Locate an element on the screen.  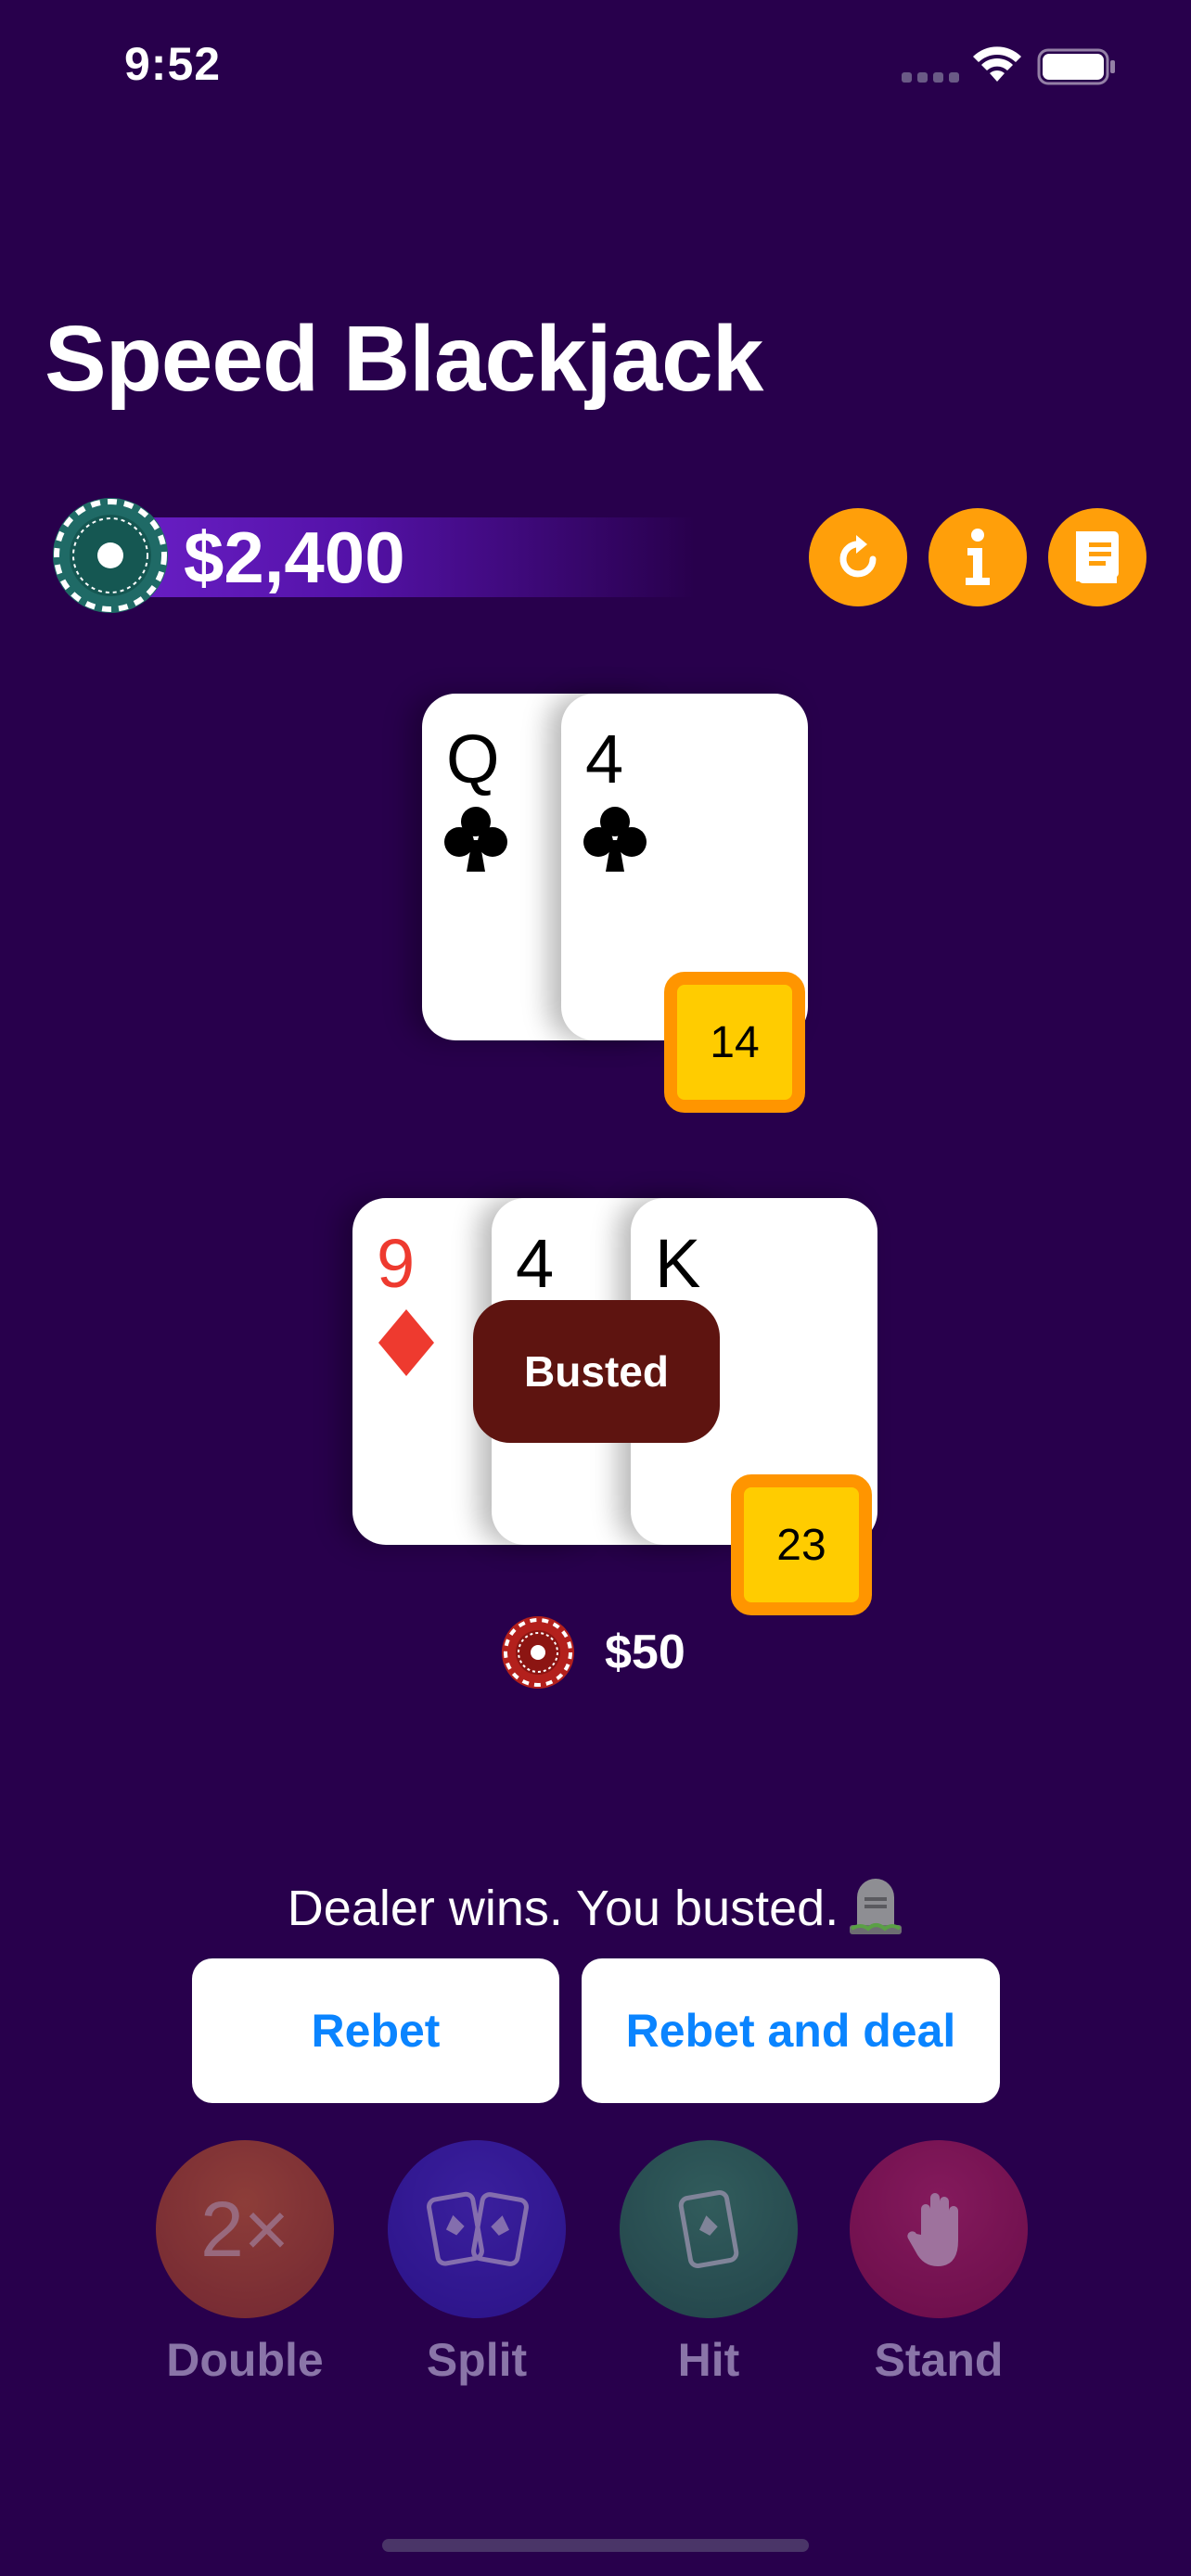
refresh-icon is located at coordinates (858, 556).